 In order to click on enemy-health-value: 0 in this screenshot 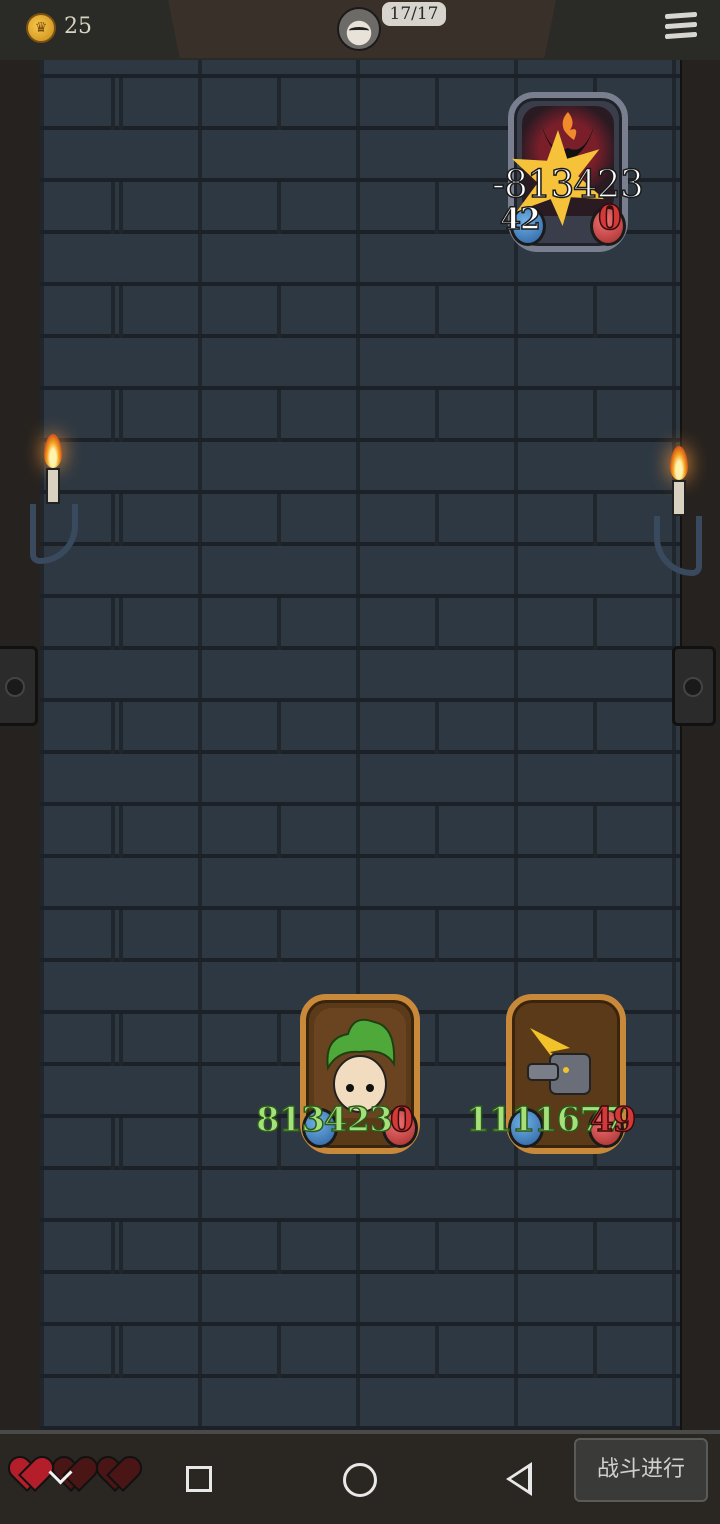, I will do `click(609, 218)`.